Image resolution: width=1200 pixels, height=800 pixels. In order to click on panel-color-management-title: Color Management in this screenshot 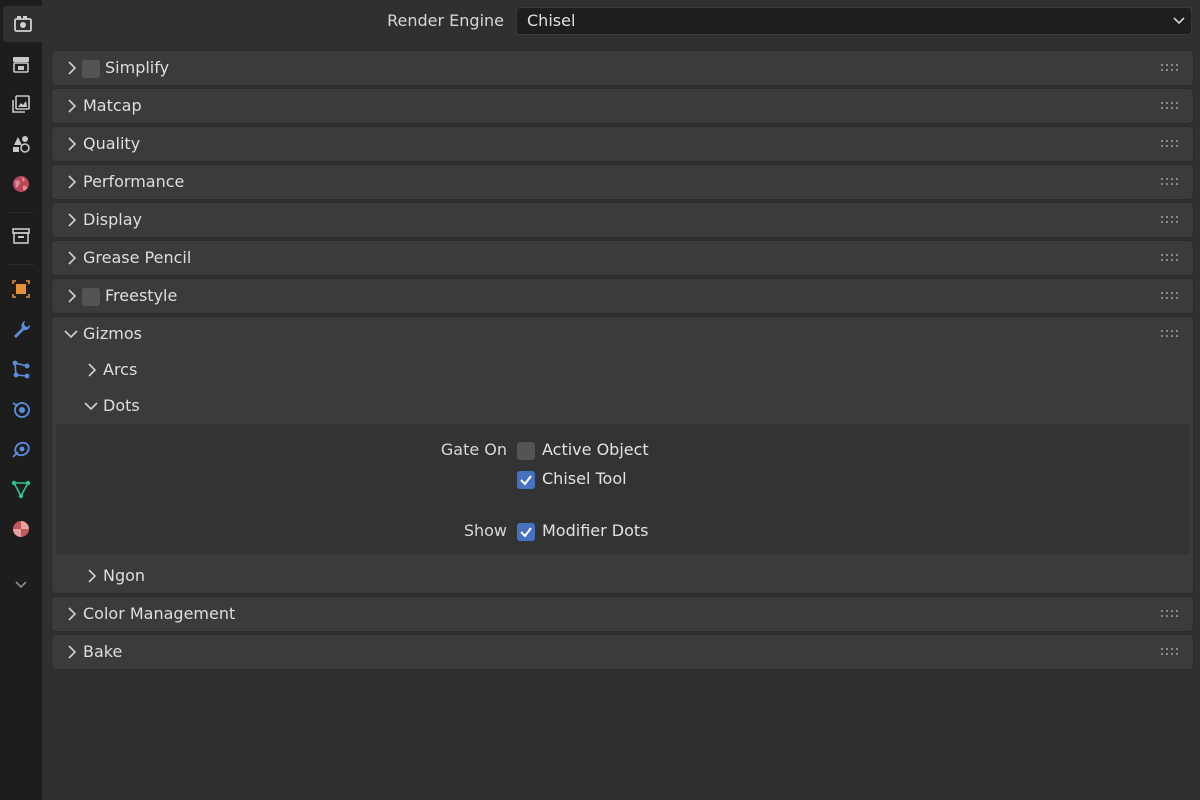, I will do `click(159, 613)`.